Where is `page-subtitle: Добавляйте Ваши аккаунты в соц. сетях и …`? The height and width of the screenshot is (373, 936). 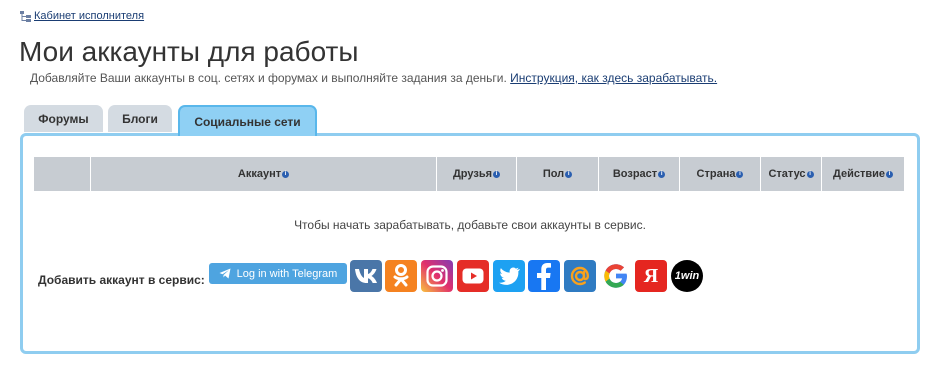 page-subtitle: Добавляйте Ваши аккаунты в соц. сетях и … is located at coordinates (373, 78).